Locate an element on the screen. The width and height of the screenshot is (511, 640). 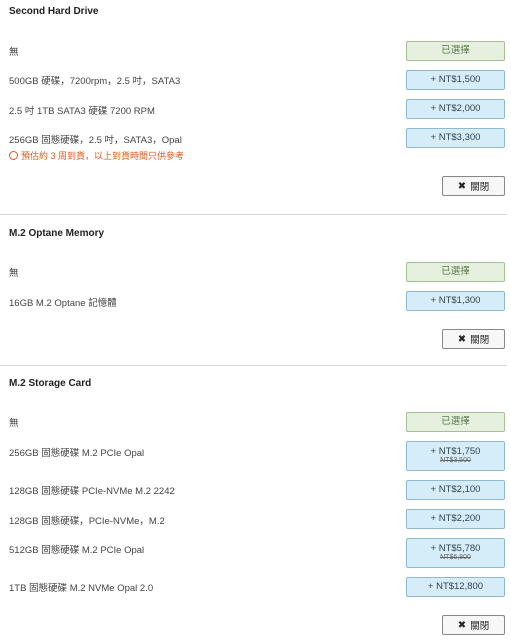
option-label-1tb-m2: 1TB 固態硬碟 M.2 NVMe Opal 2.0 is located at coordinates (81, 588).